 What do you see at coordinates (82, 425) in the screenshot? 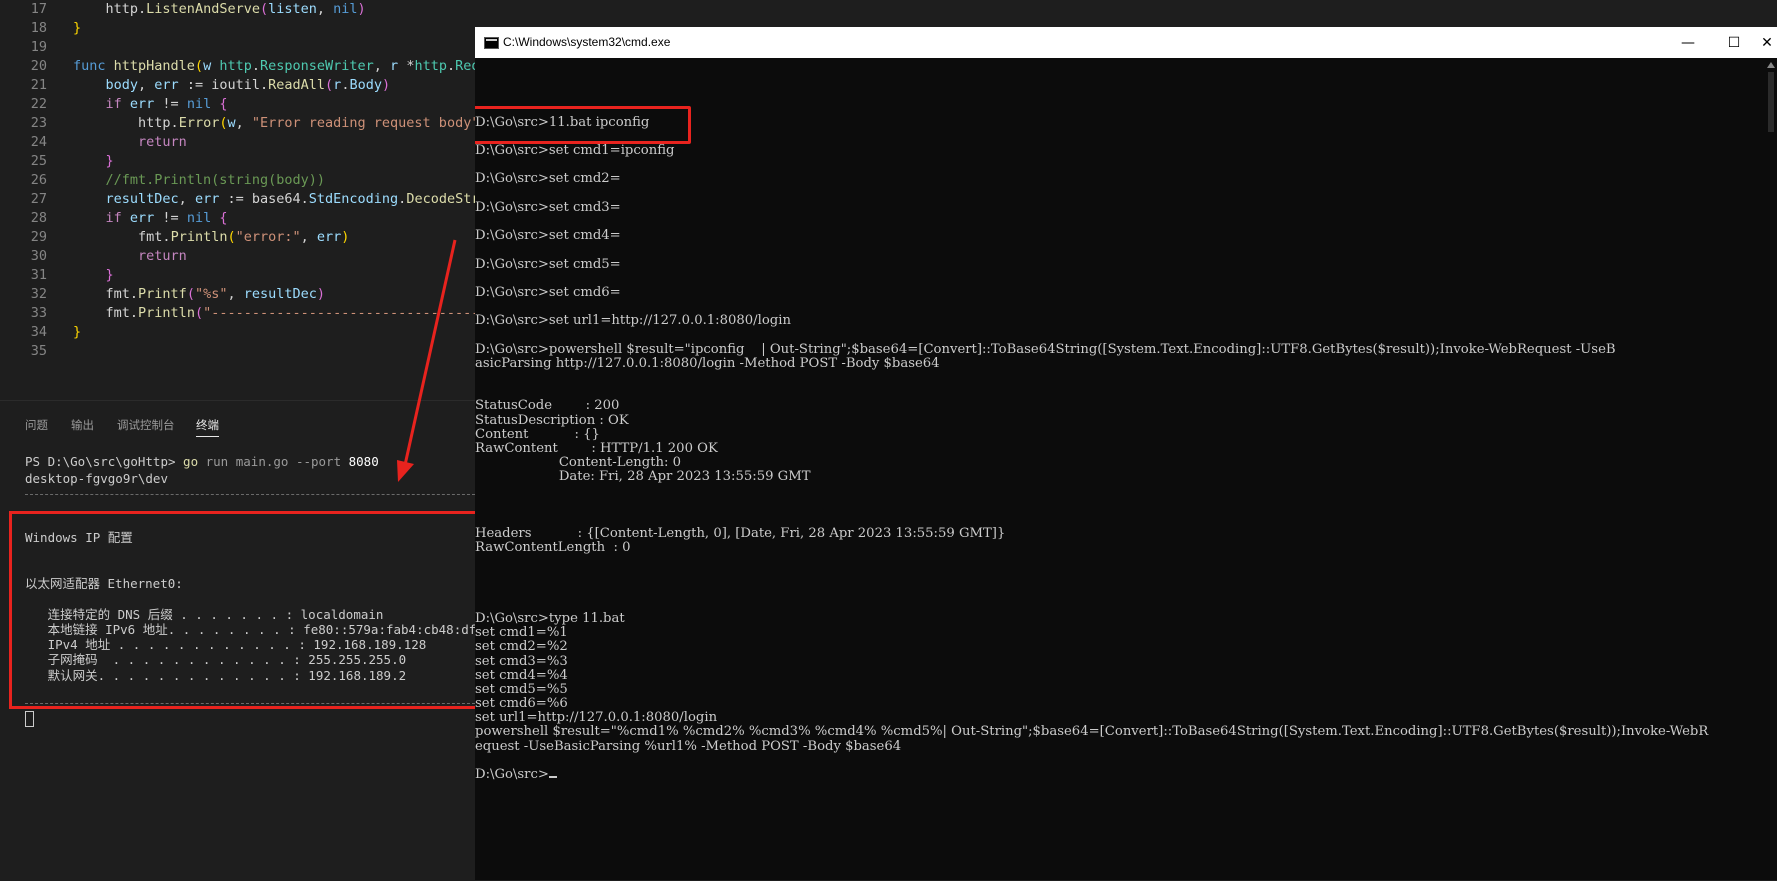
I see `tab-output: 输出` at bounding box center [82, 425].